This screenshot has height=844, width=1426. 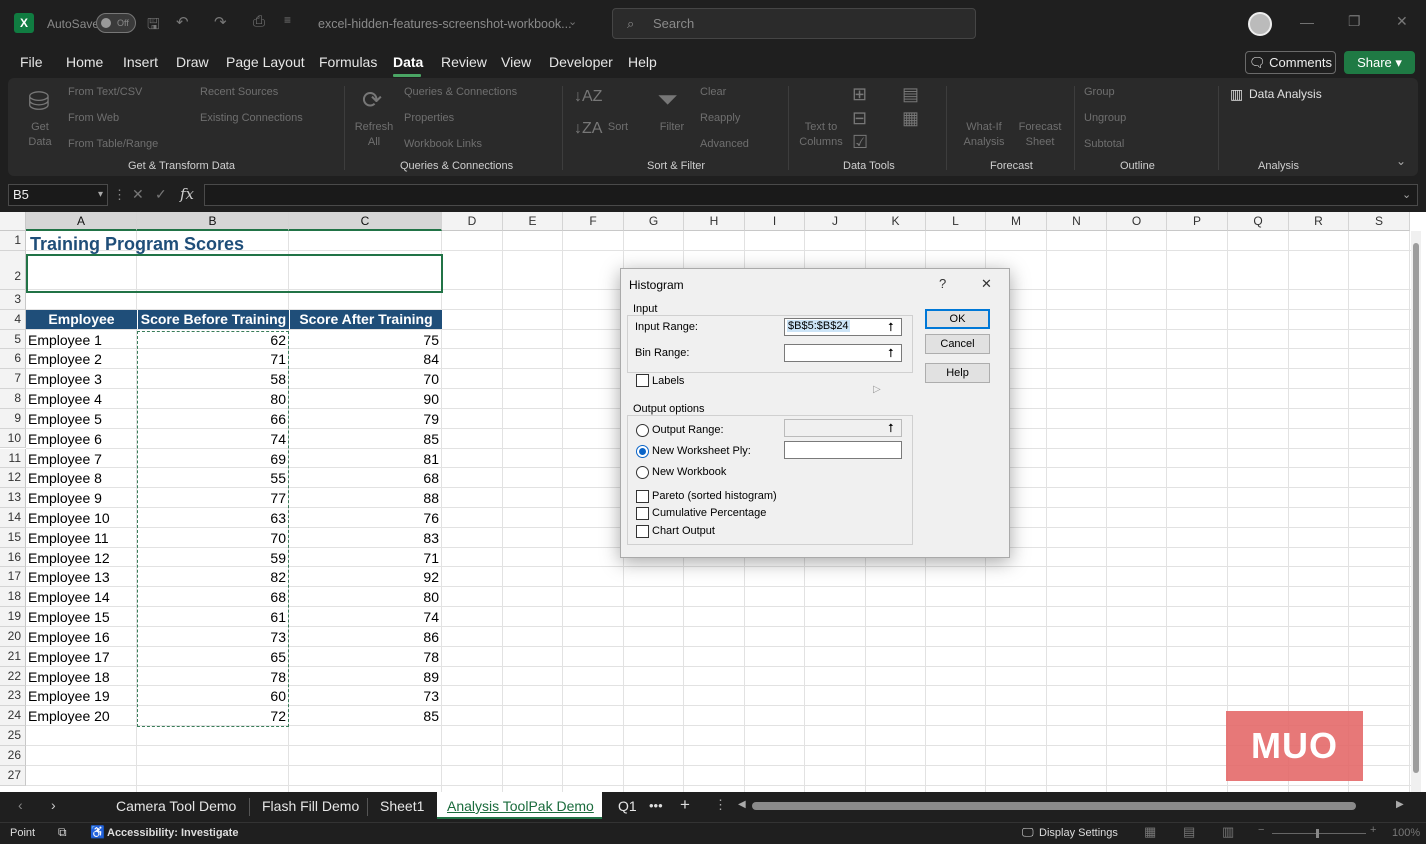 I want to click on flash-fill-icon: ⊞, so click(x=859, y=94).